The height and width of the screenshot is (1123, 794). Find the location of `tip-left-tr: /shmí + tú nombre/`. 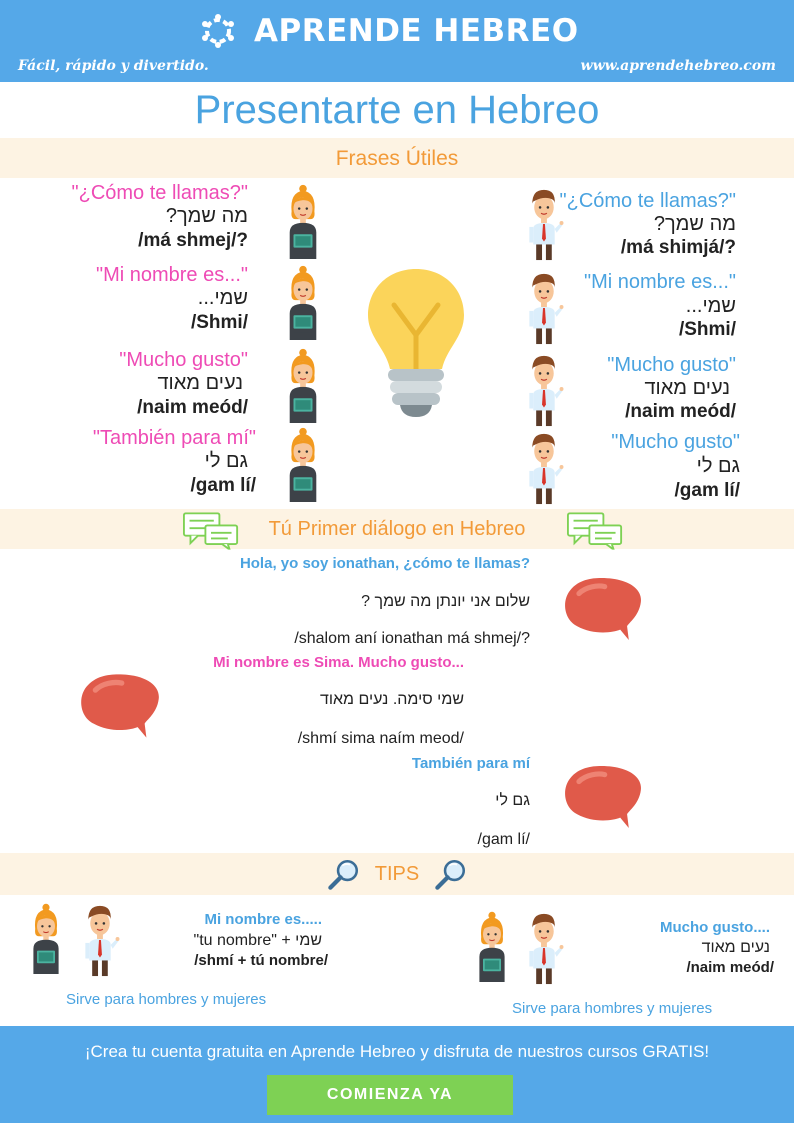

tip-left-tr: /shmí + tú nombre/ is located at coordinates (261, 960).